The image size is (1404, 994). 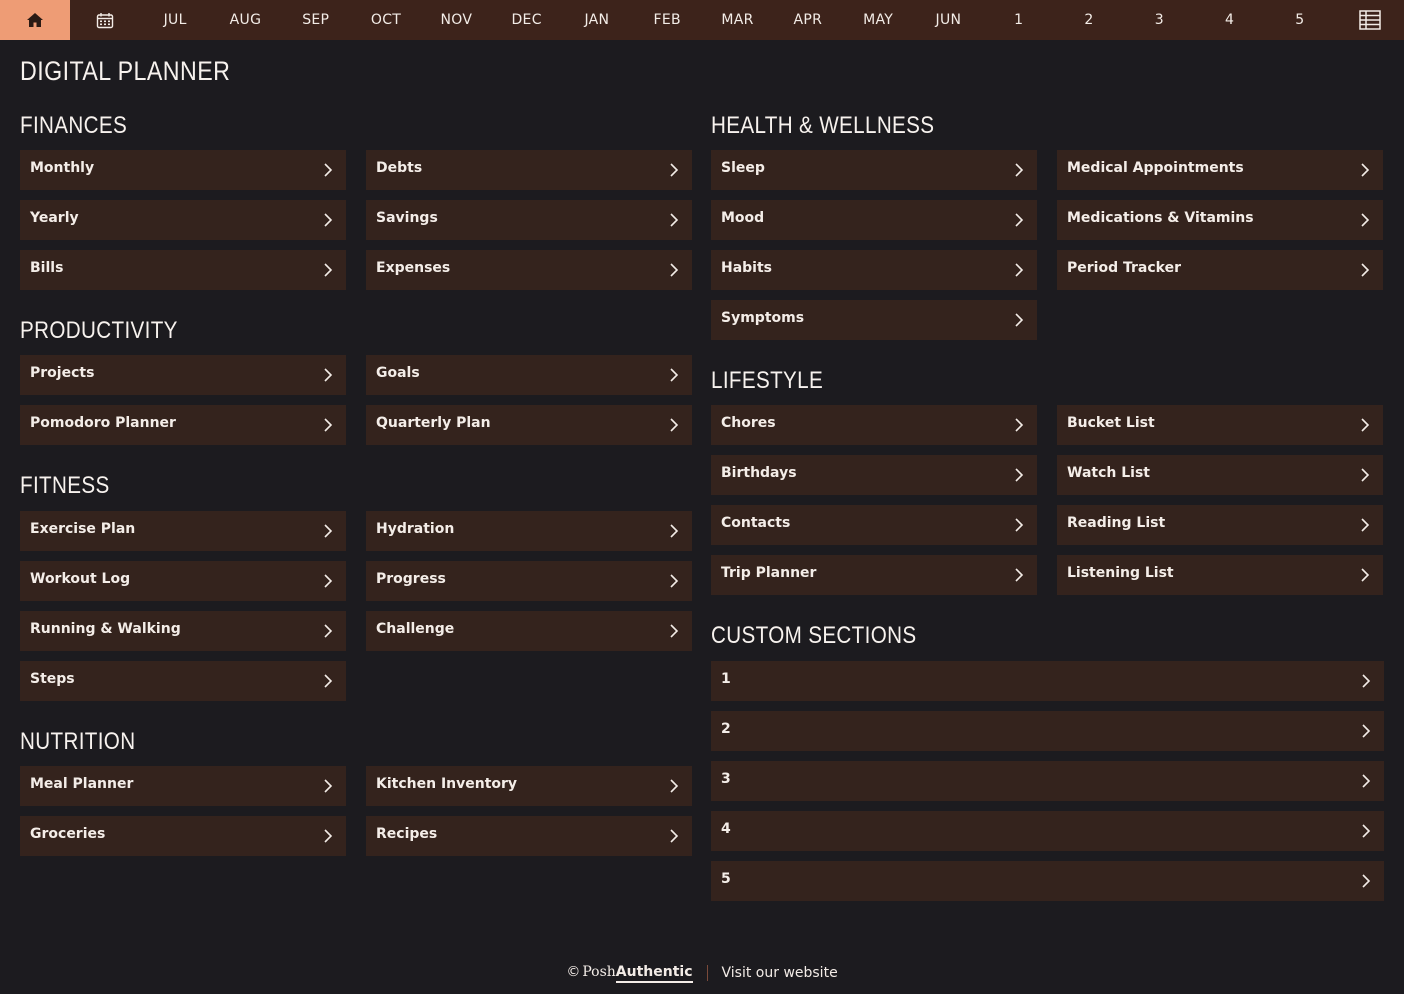 I want to click on link-medical-appointments: Medical Appointments, so click(x=1220, y=170).